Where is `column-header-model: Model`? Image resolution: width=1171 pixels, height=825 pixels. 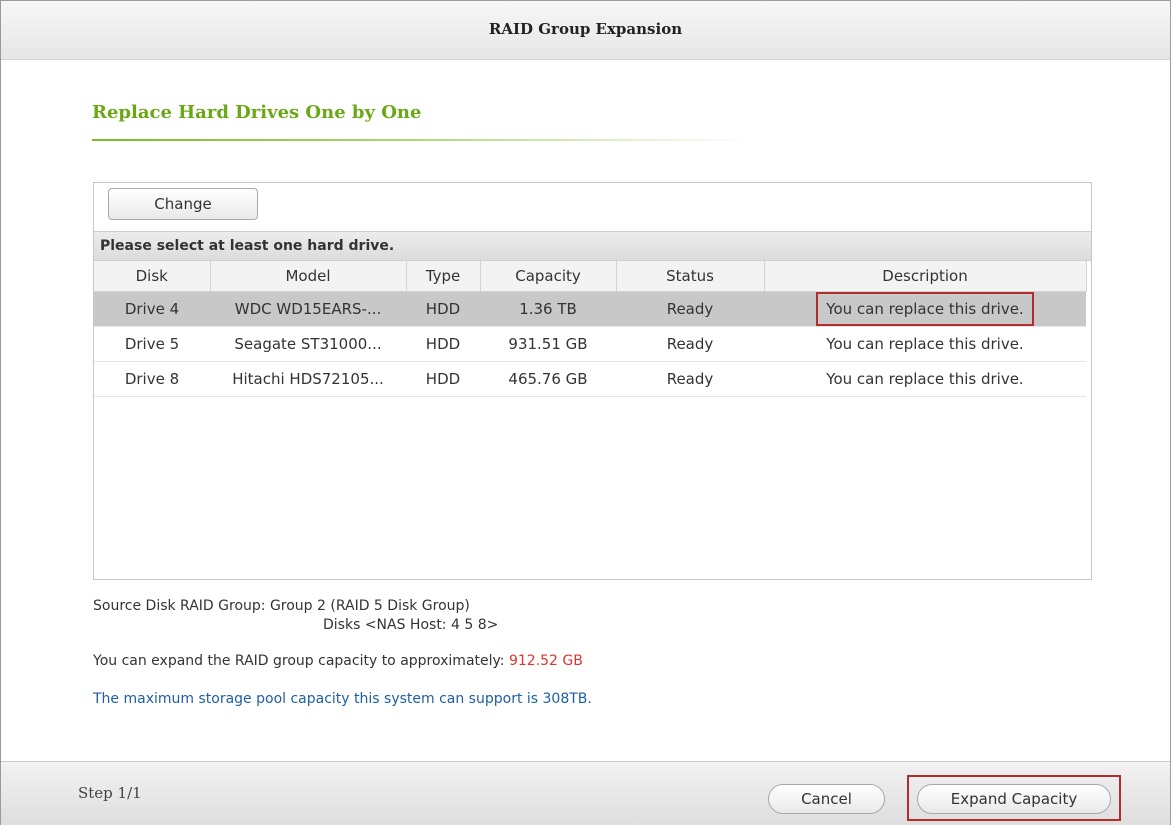 column-header-model: Model is located at coordinates (308, 276).